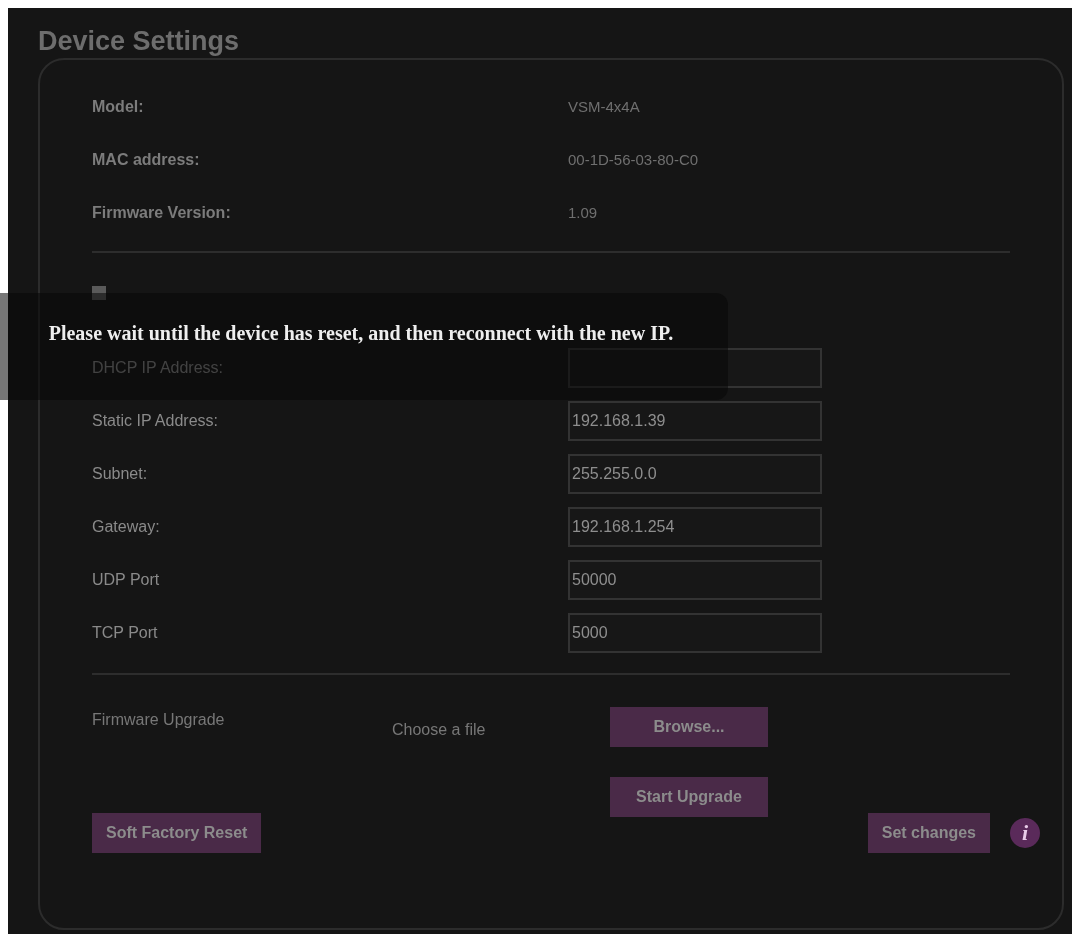  I want to click on input-field: 255.255.0.0, so click(695, 473).